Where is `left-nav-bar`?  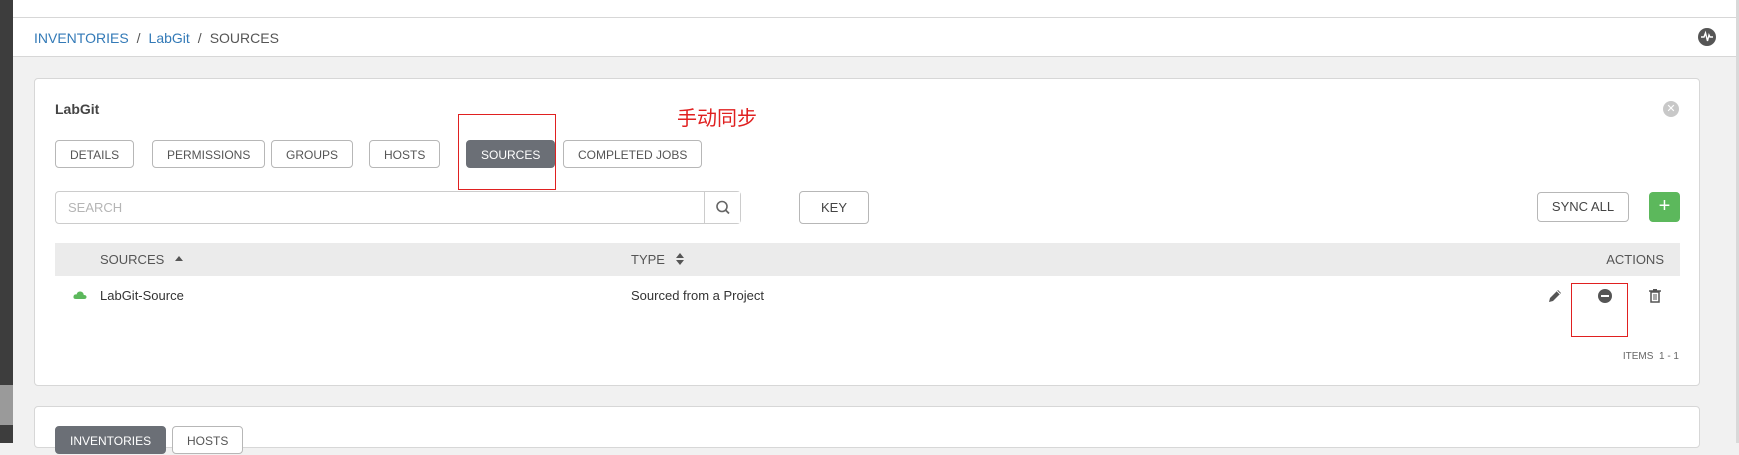
left-nav-bar is located at coordinates (6, 221).